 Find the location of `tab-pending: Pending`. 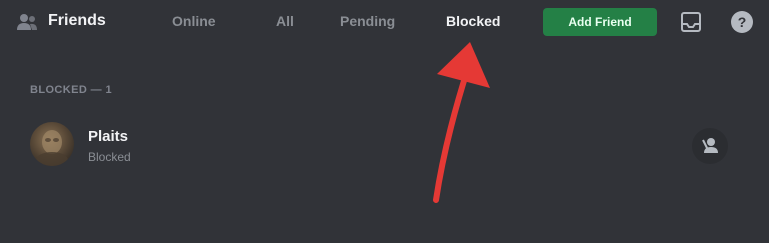

tab-pending: Pending is located at coordinates (367, 21).